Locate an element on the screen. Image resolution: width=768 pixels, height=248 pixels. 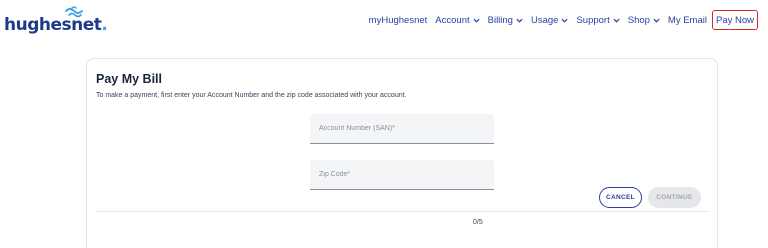
logo-text-net: net is located at coordinates (86, 25).